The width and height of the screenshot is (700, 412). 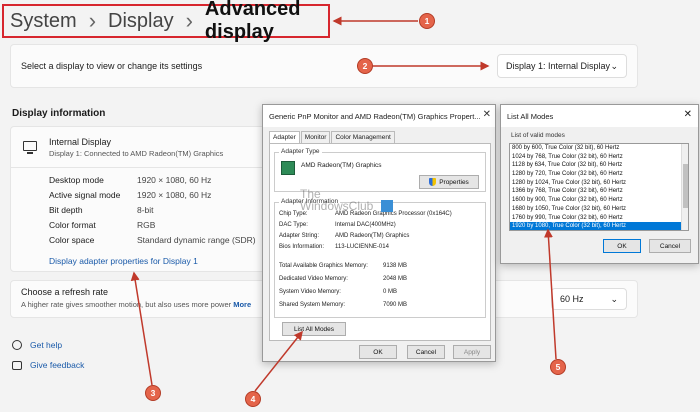 I want to click on apply-button: Apply, so click(x=472, y=352).